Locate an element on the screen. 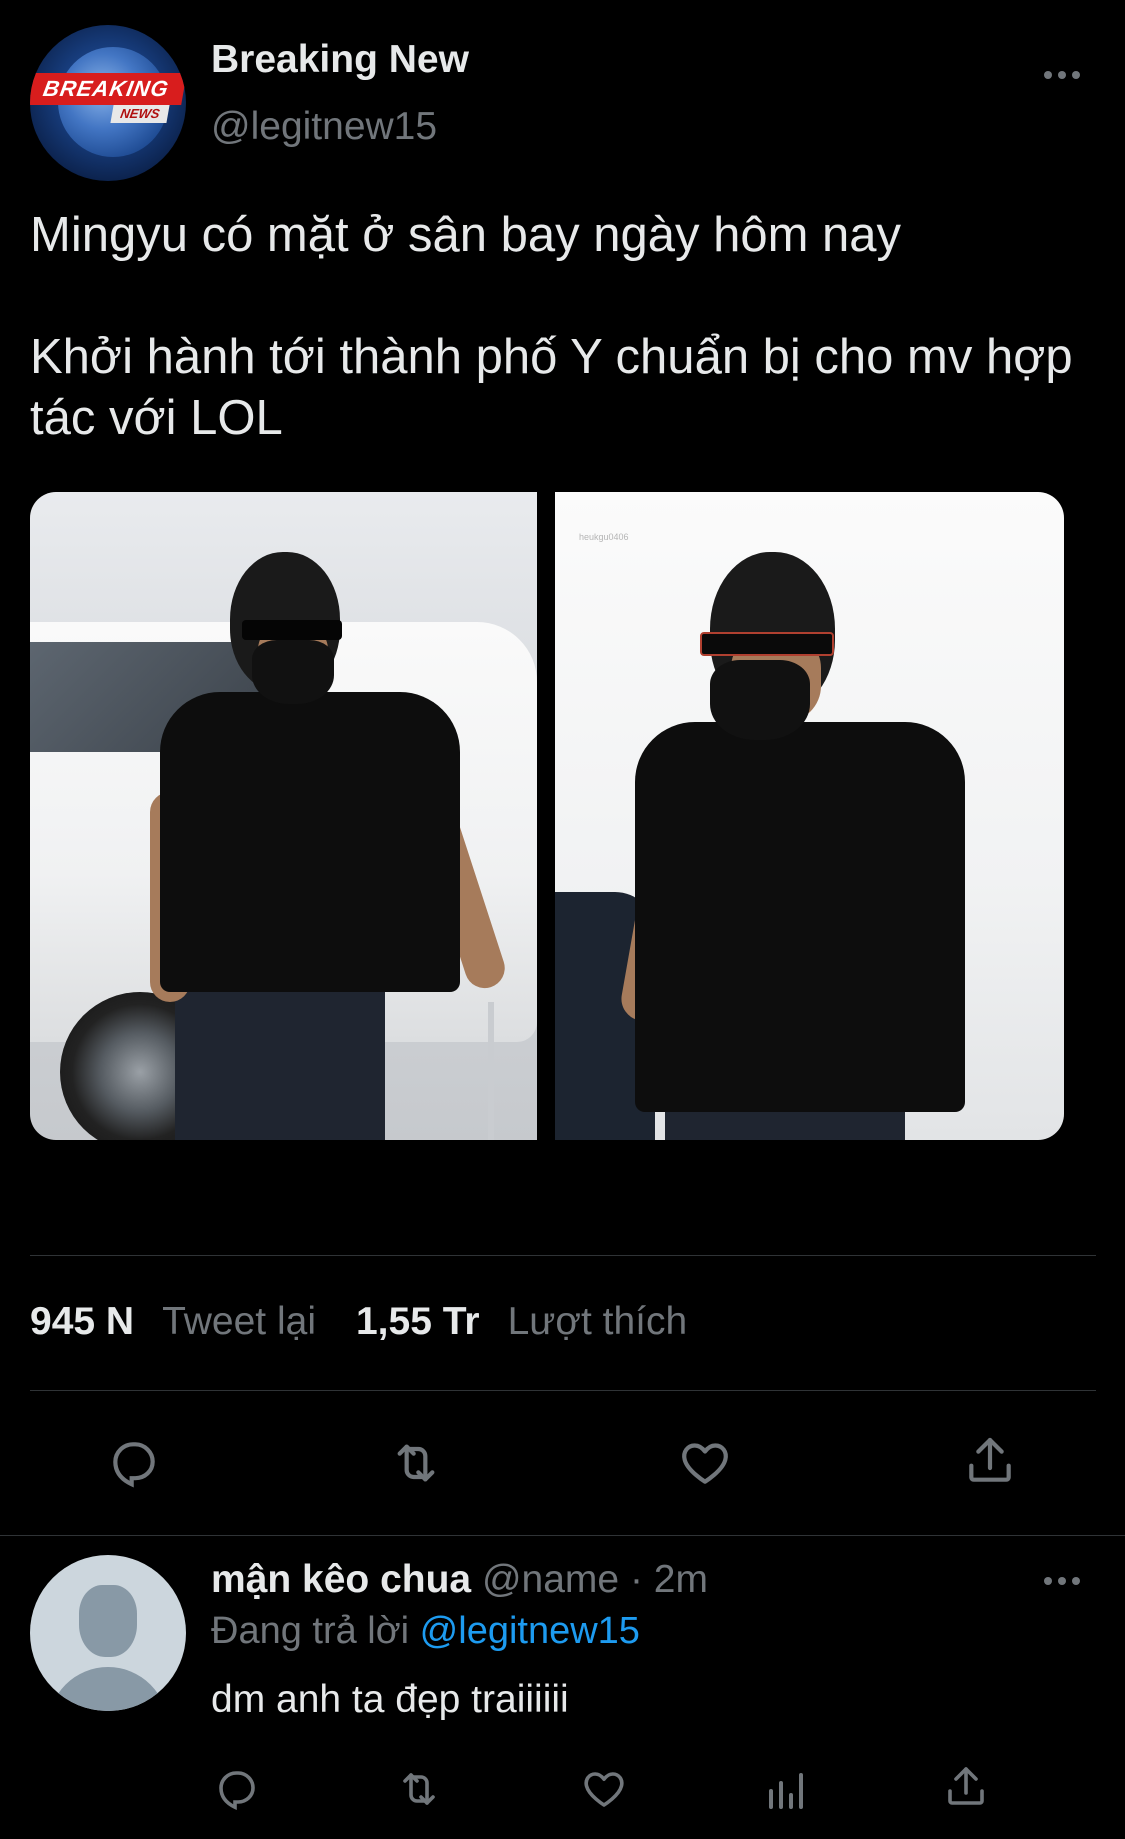  replying-prefix: Đang trả lời is located at coordinates (310, 1631).